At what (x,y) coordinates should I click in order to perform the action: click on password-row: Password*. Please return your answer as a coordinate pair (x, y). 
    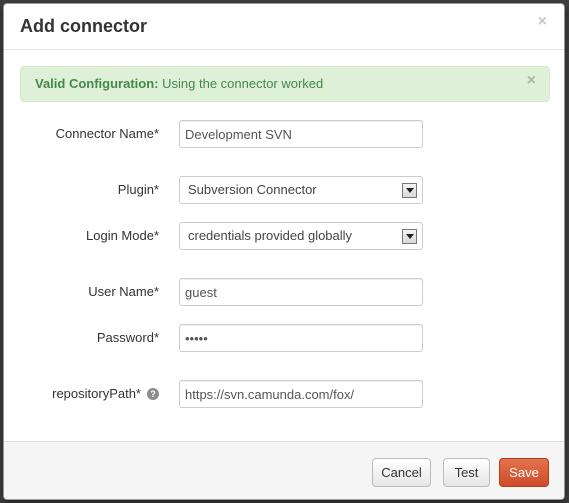
    Looking at the image, I should click on (284, 338).